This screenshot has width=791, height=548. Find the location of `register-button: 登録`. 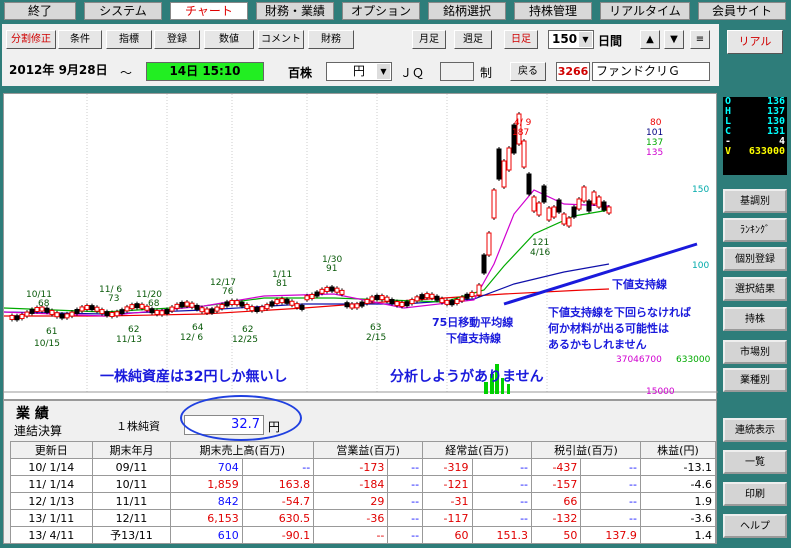

register-button: 登録 is located at coordinates (177, 39).